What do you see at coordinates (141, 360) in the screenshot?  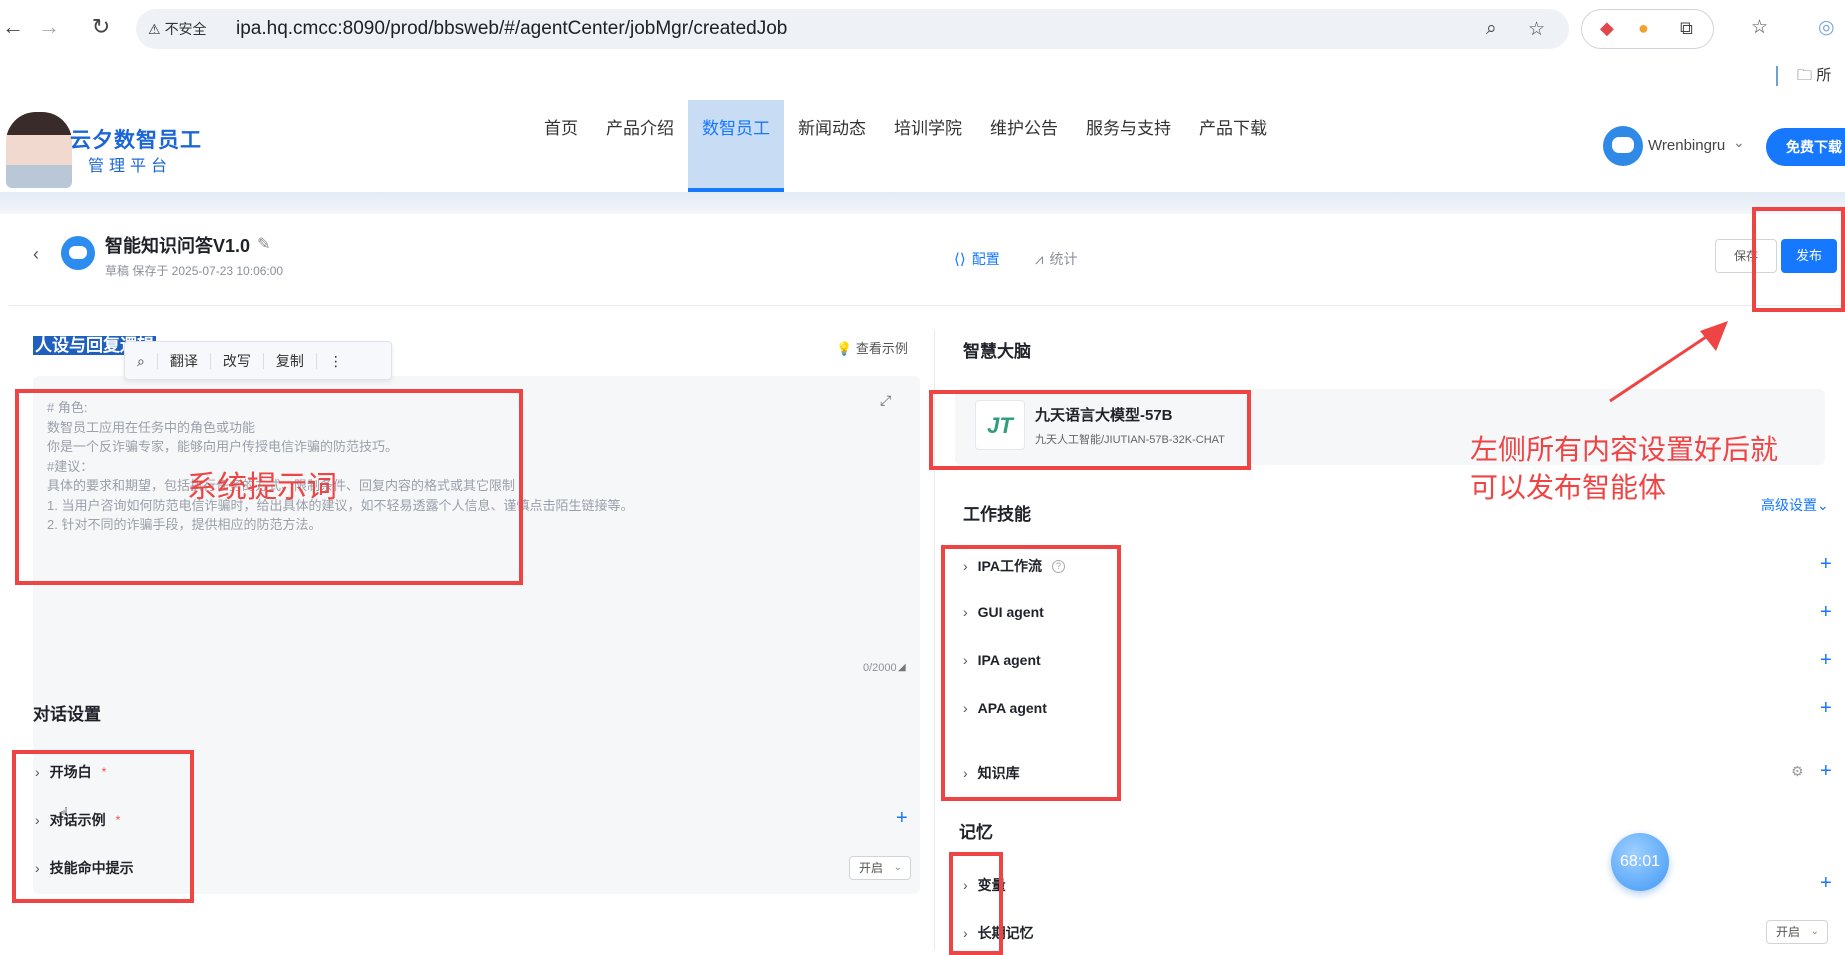 I see `search-icon: ⌕` at bounding box center [141, 360].